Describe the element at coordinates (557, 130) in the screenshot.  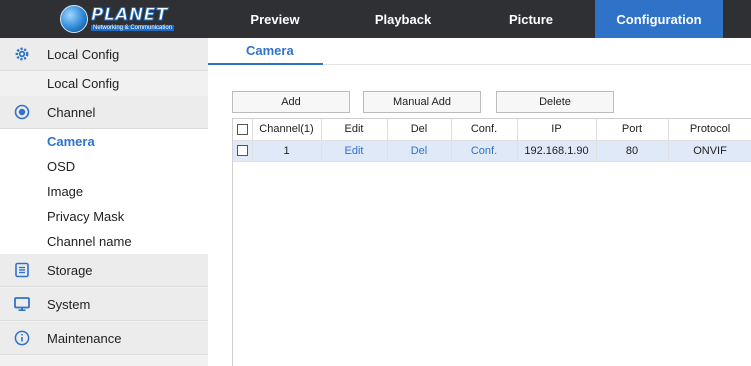
I see `column-header-ip: IP` at that location.